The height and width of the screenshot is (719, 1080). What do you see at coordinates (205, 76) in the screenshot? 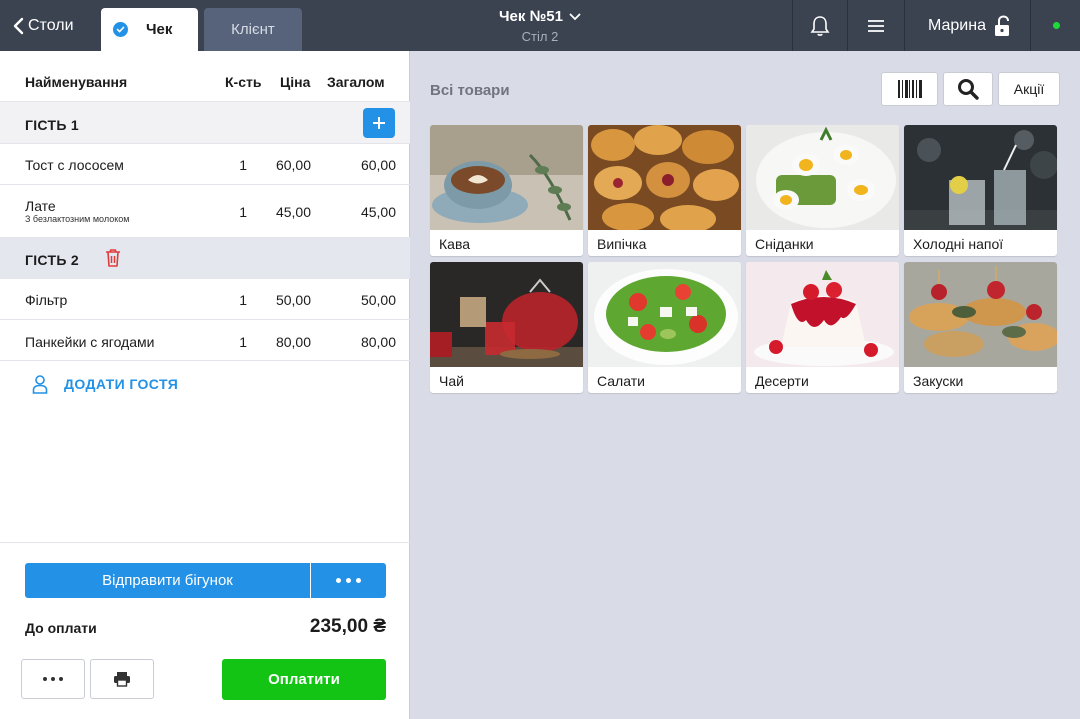
I see `order-table-header: Найменування К-сть Ціна Загалом` at bounding box center [205, 76].